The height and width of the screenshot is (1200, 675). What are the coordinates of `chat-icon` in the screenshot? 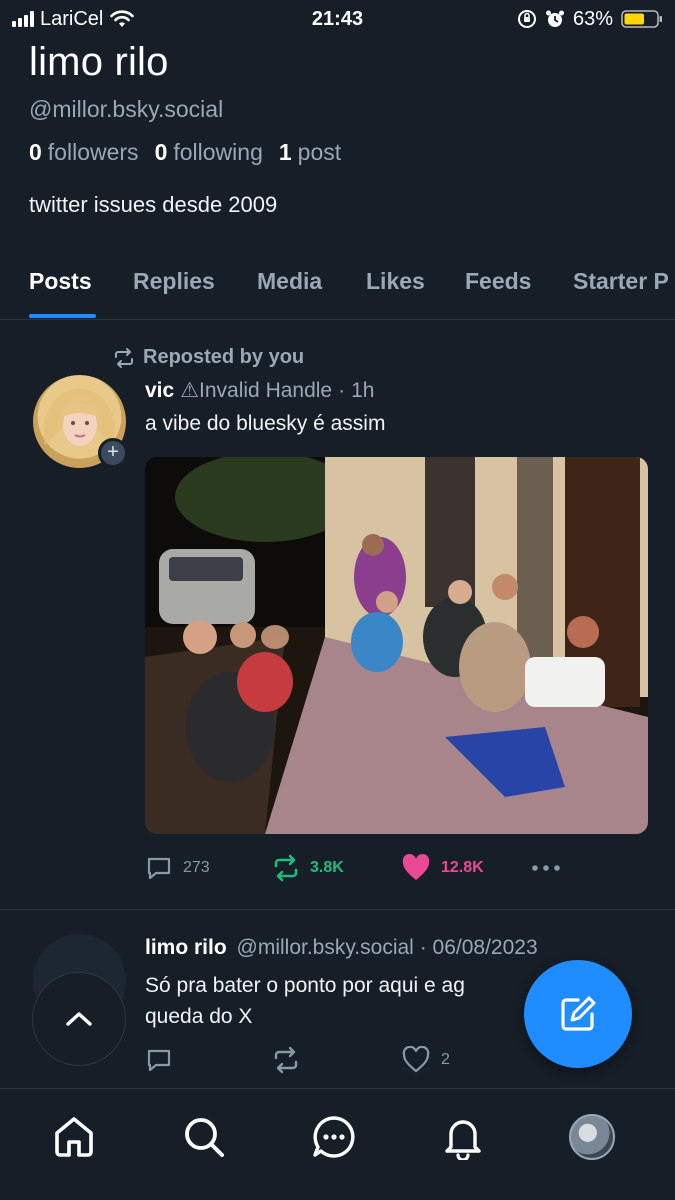 It's located at (334, 1137).